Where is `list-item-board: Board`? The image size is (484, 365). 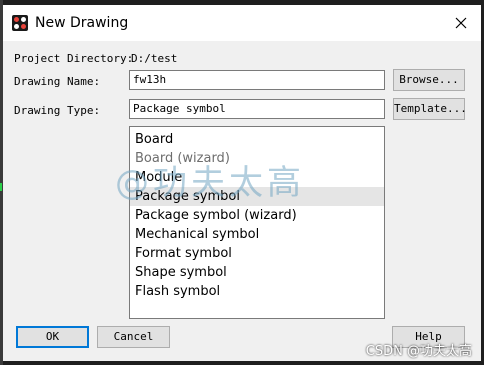
list-item-board: Board is located at coordinates (257, 139).